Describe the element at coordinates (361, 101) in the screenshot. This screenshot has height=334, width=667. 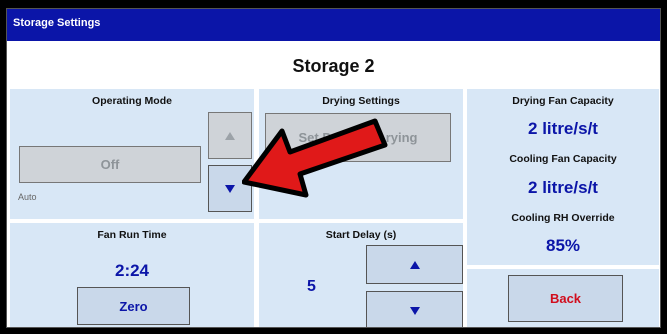
I see `drying-settings-title: Drying Settings` at that location.